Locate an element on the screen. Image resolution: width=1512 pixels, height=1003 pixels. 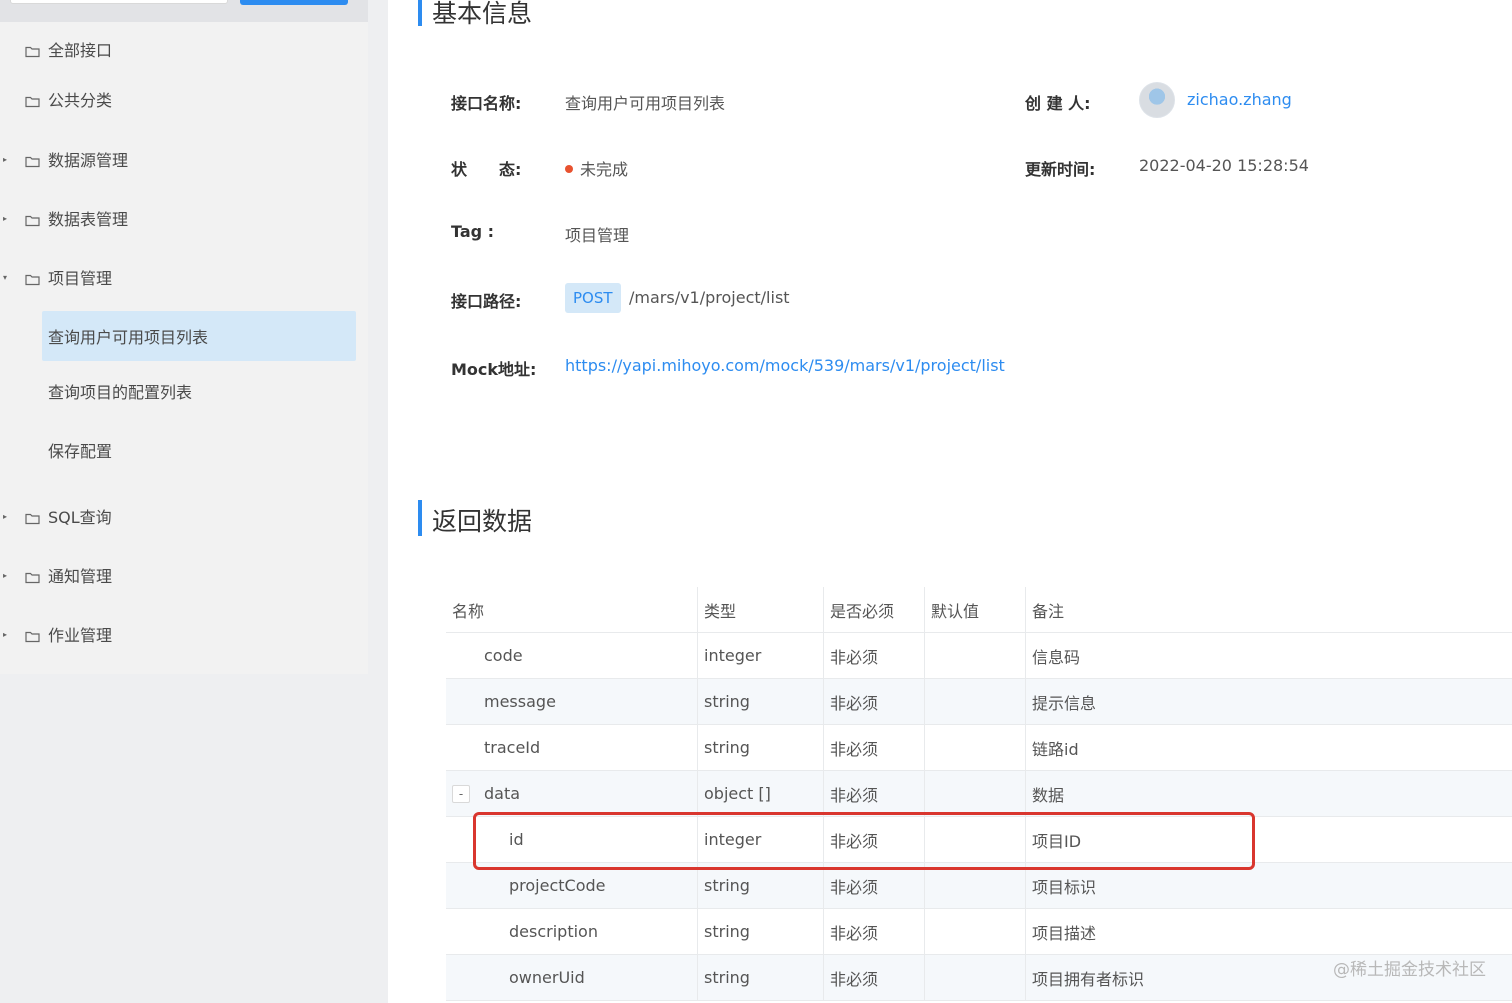
table-cell-type: integer is located at coordinates (761, 655).